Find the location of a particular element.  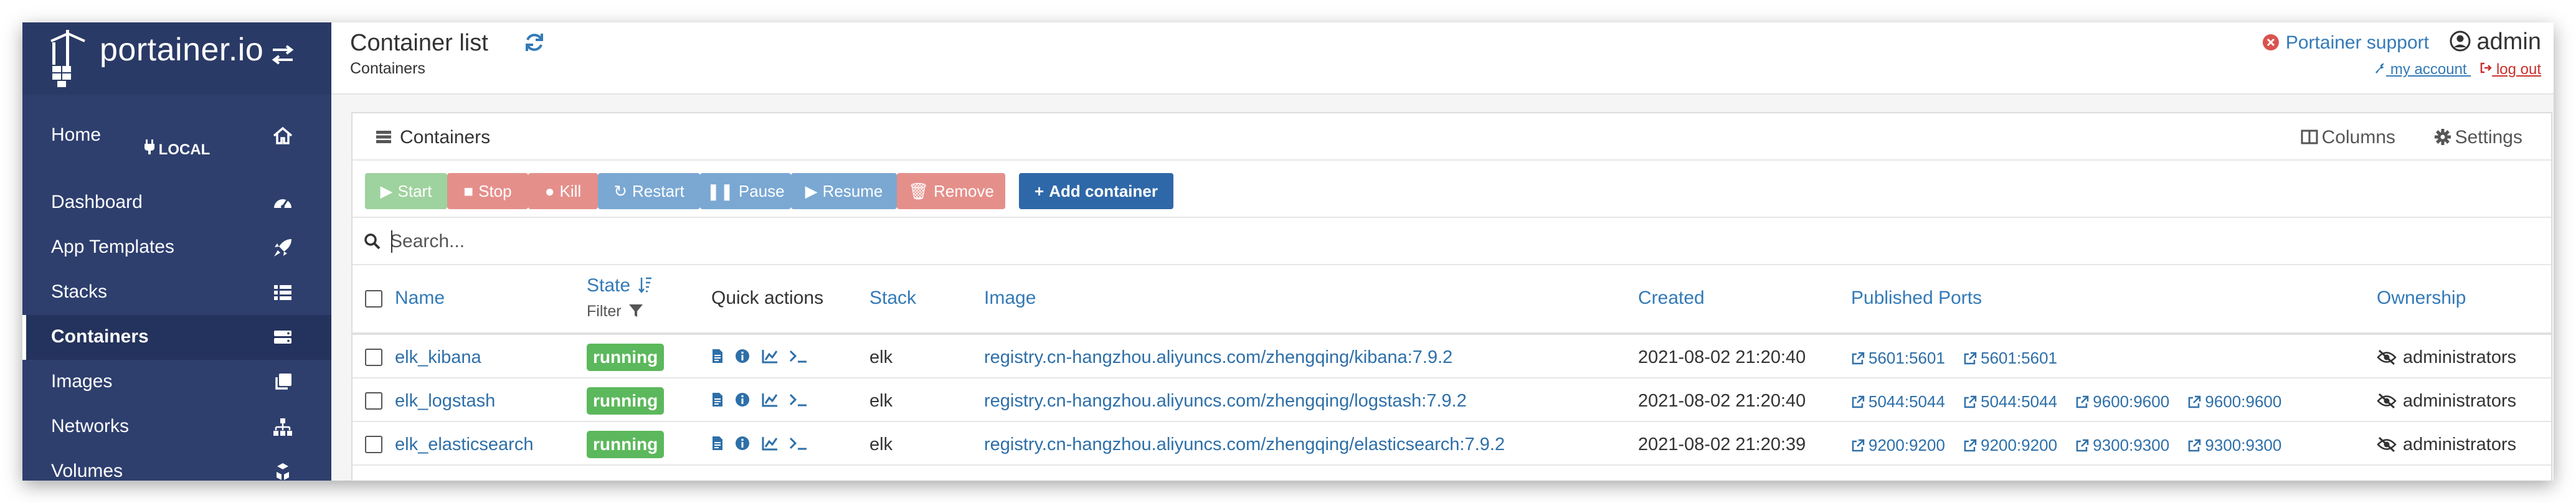

search-input is located at coordinates (857, 241).